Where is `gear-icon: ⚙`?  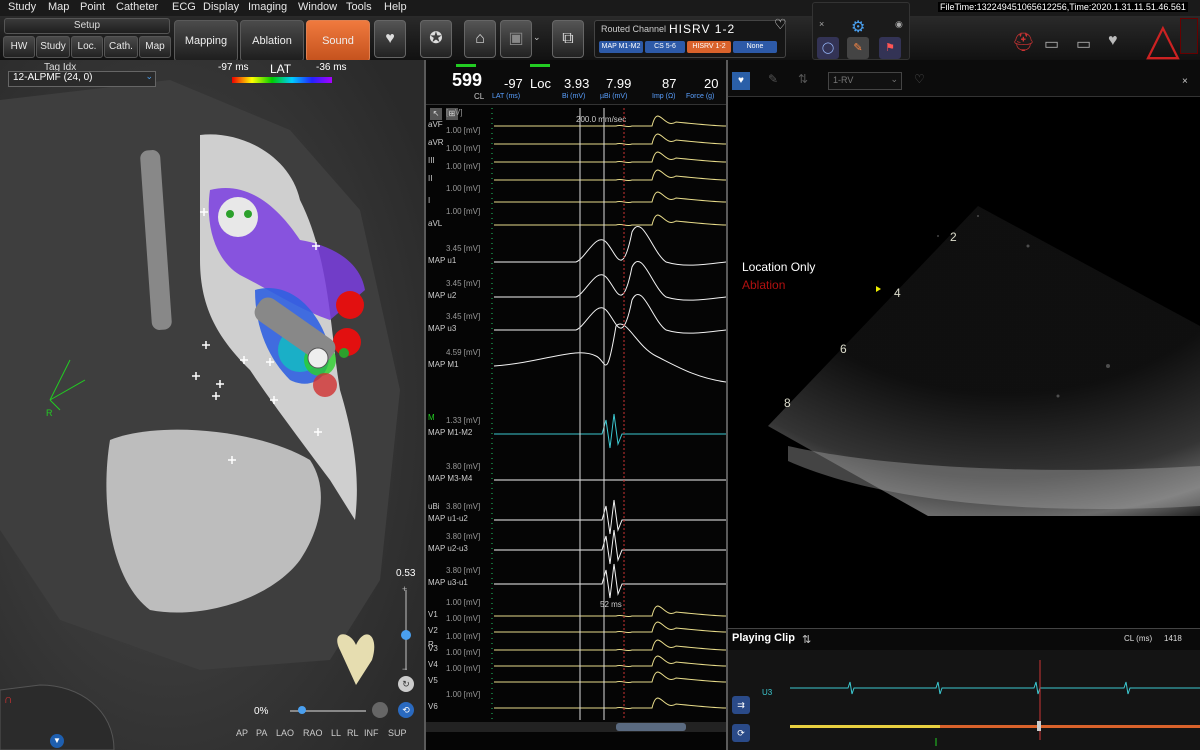 gear-icon: ⚙ is located at coordinates (858, 27).